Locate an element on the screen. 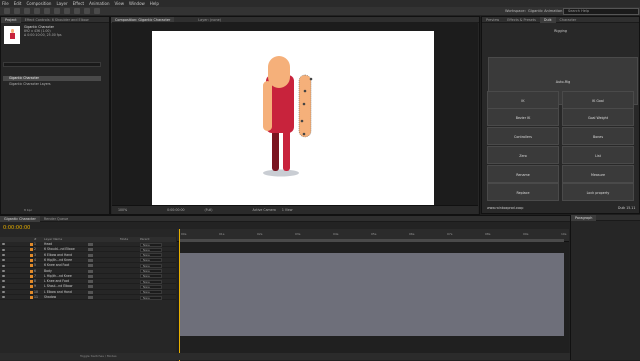 This screenshot has width=640, height=361. hand-tool-icon is located at coordinates (17, 11).